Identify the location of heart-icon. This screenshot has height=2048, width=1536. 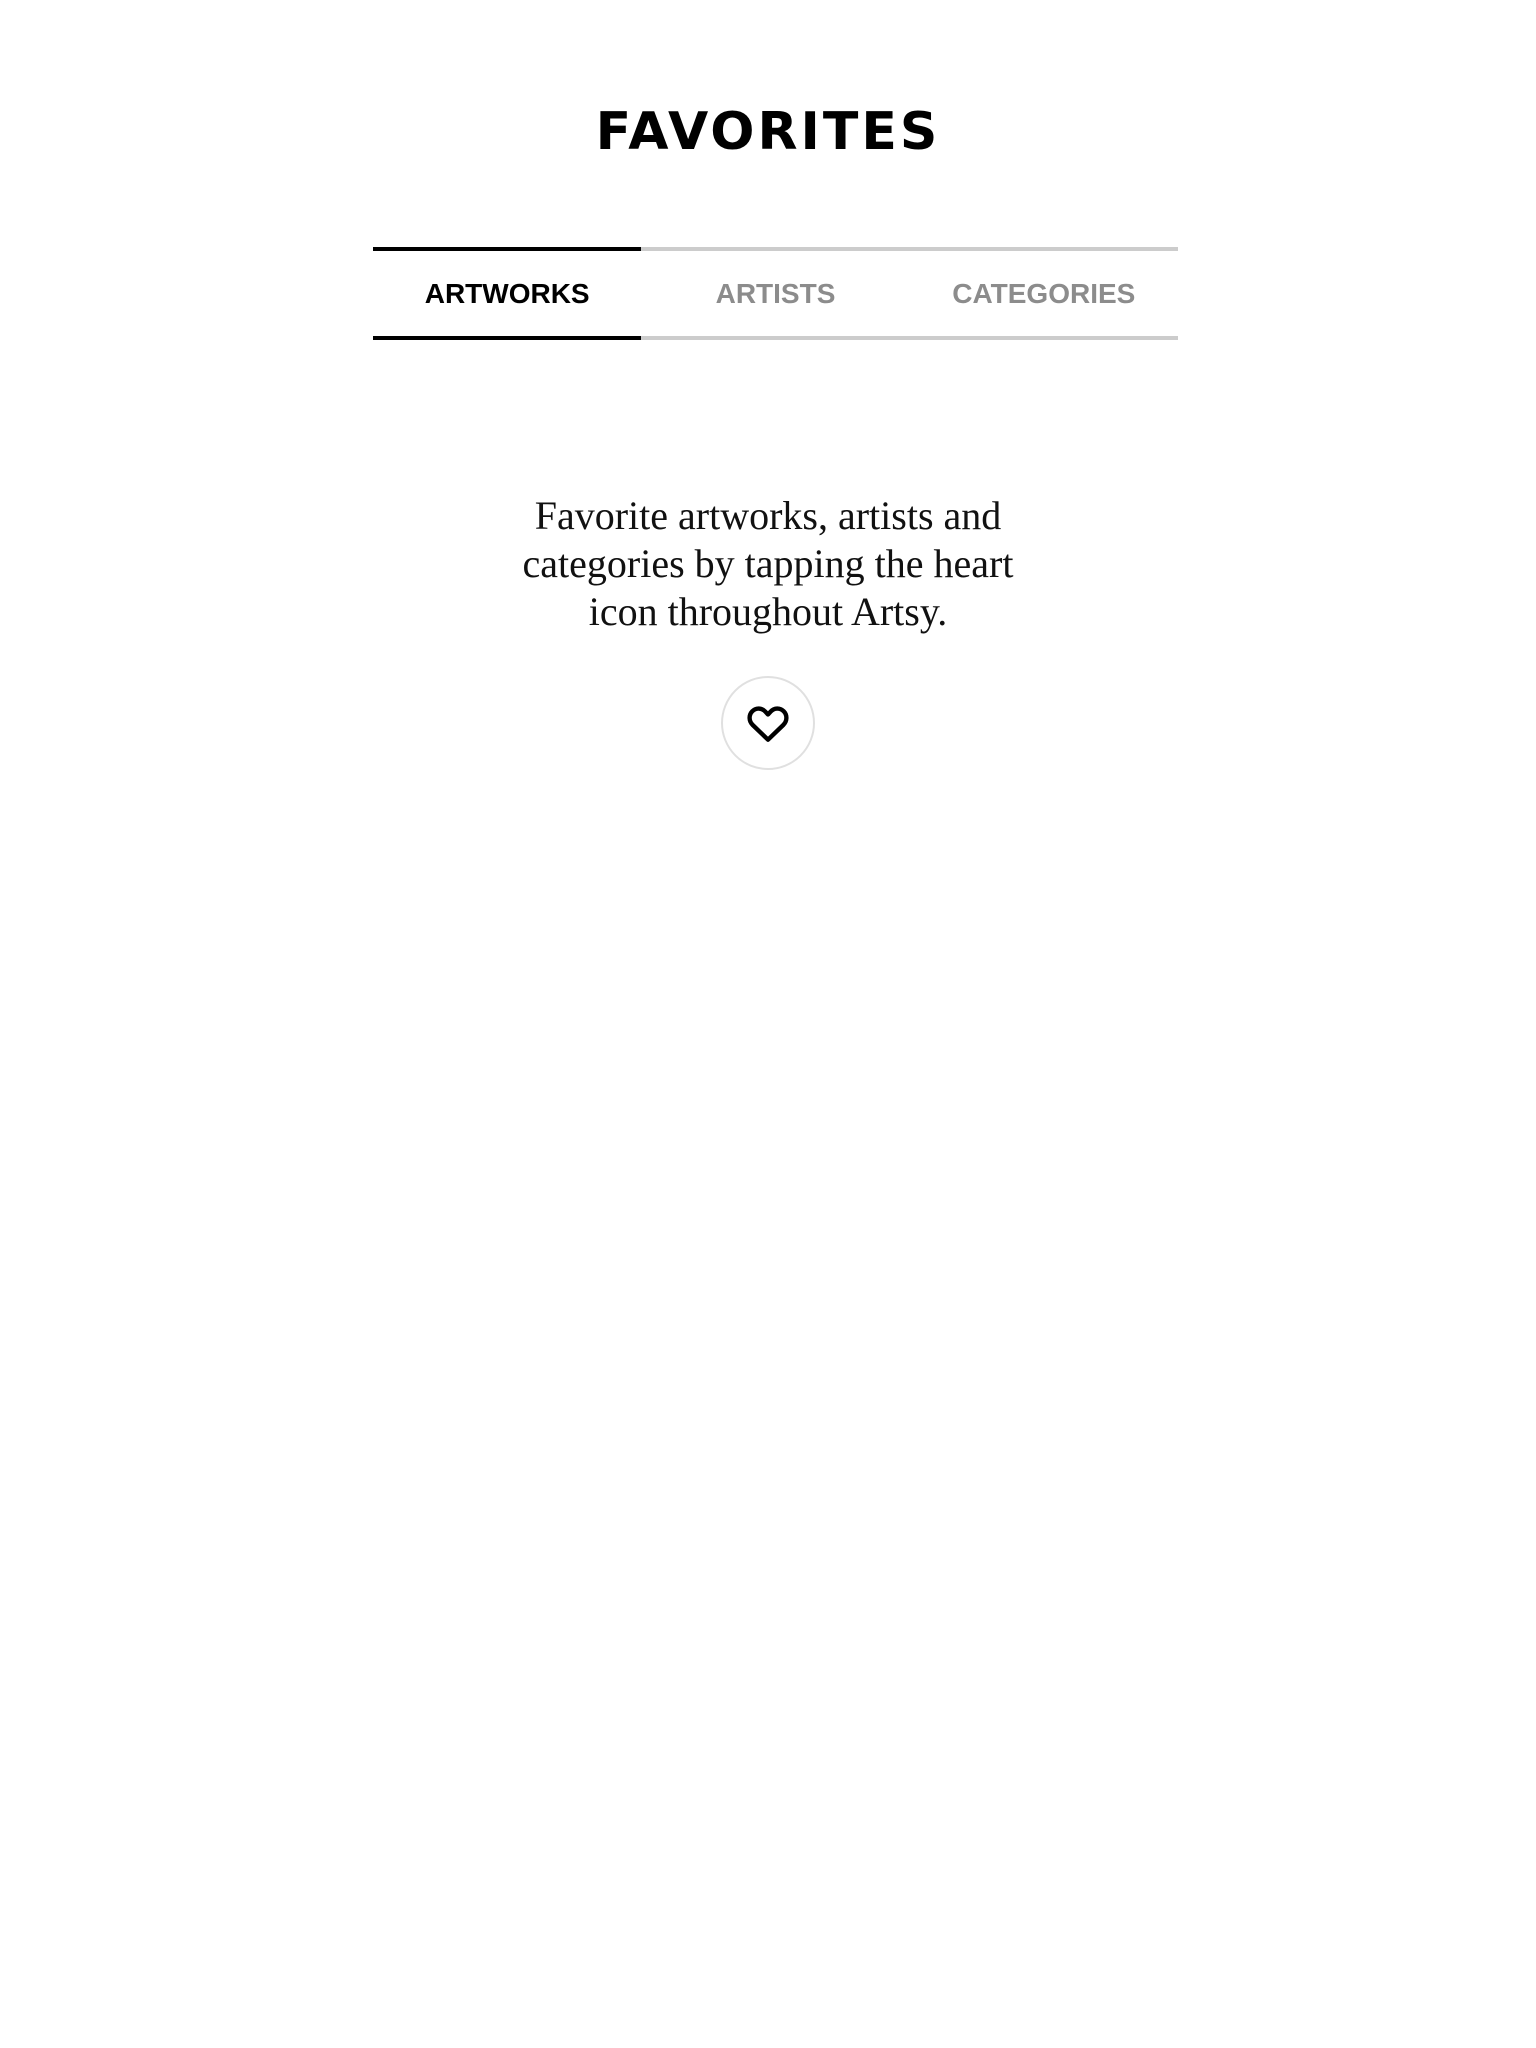
(768, 723).